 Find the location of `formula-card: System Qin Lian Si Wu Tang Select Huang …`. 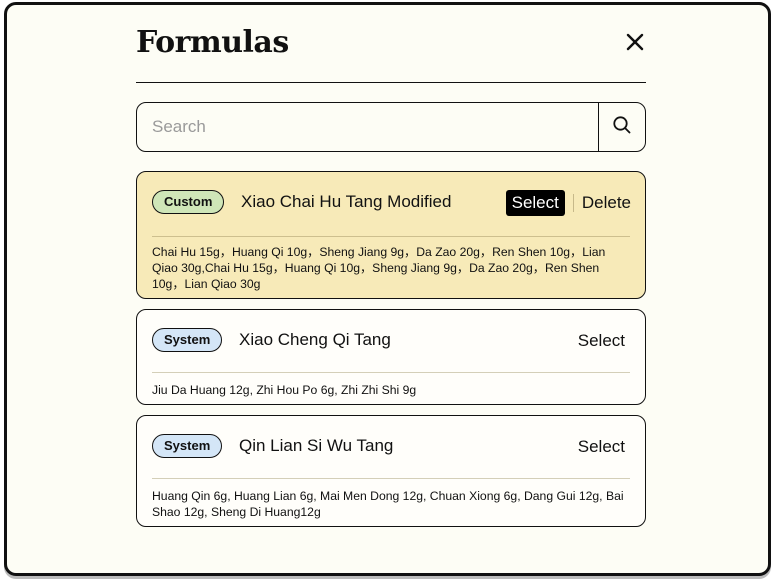

formula-card: System Qin Lian Si Wu Tang Select Huang … is located at coordinates (391, 471).